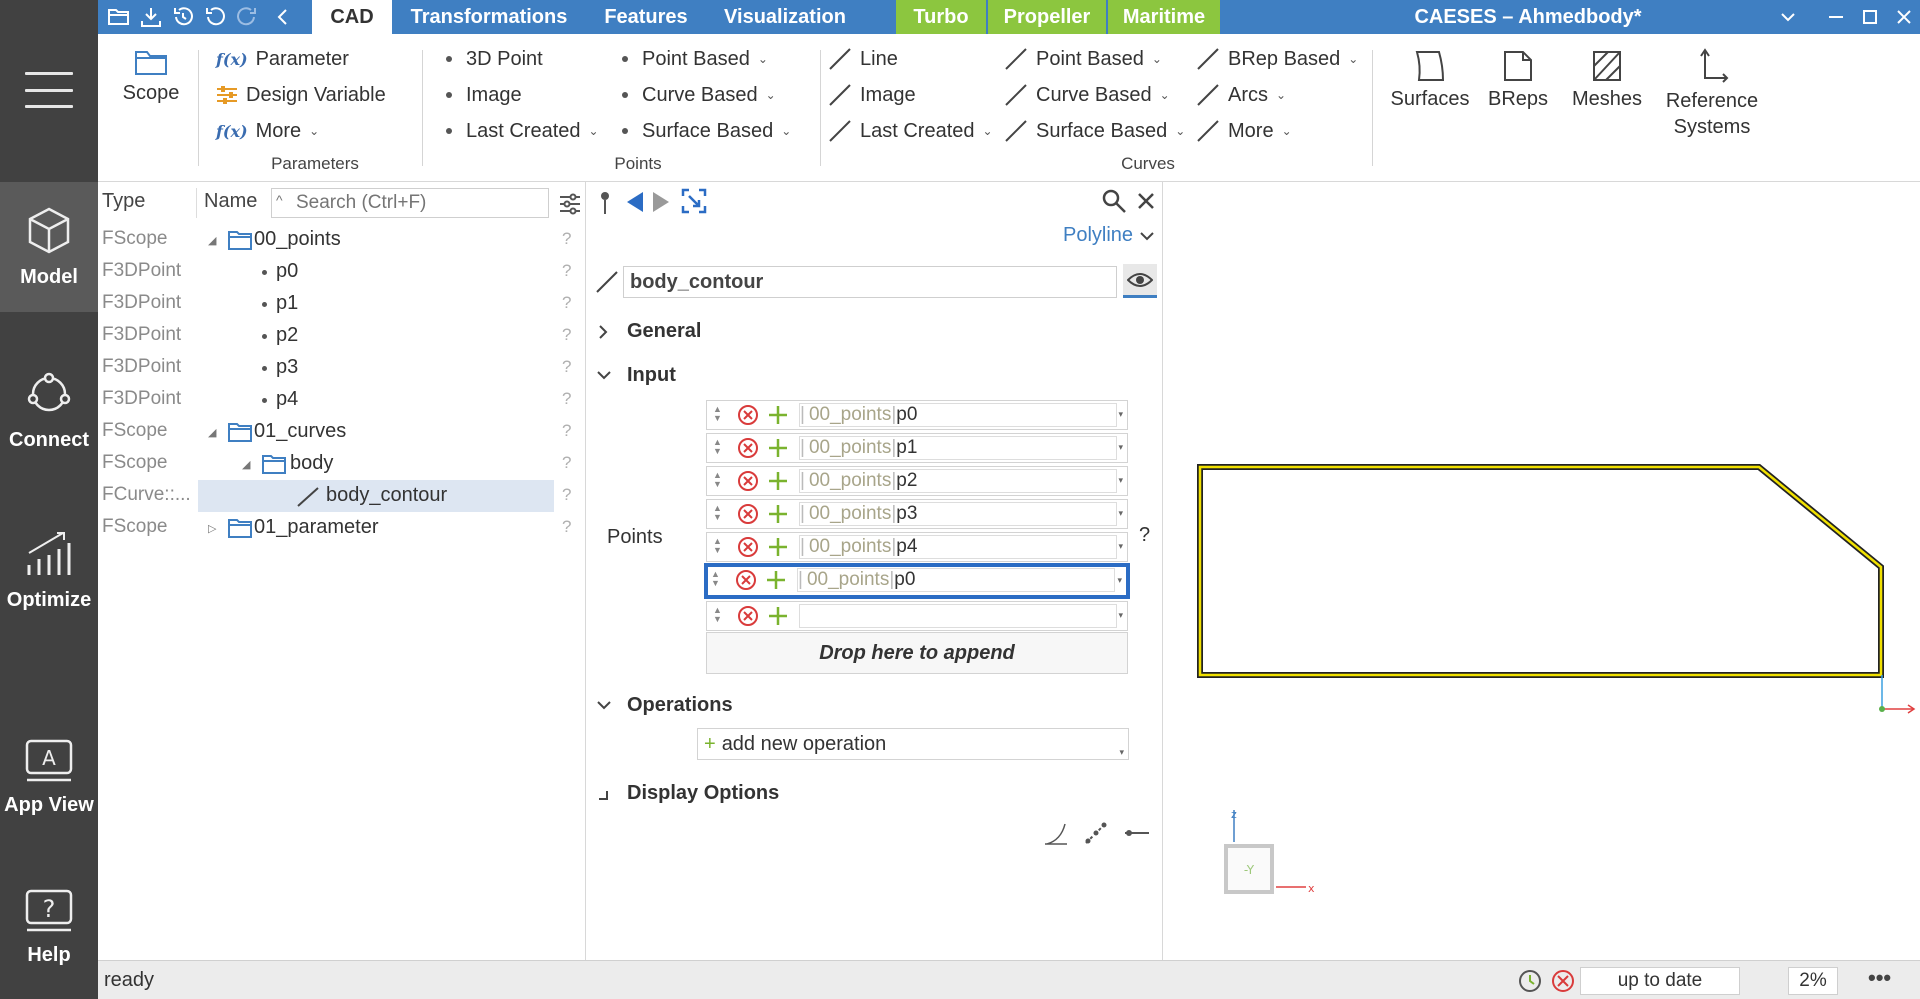 The image size is (1920, 999). What do you see at coordinates (1277, 59) in the screenshot?
I see `curve-brep-based-button: BRep Based ⌄` at bounding box center [1277, 59].